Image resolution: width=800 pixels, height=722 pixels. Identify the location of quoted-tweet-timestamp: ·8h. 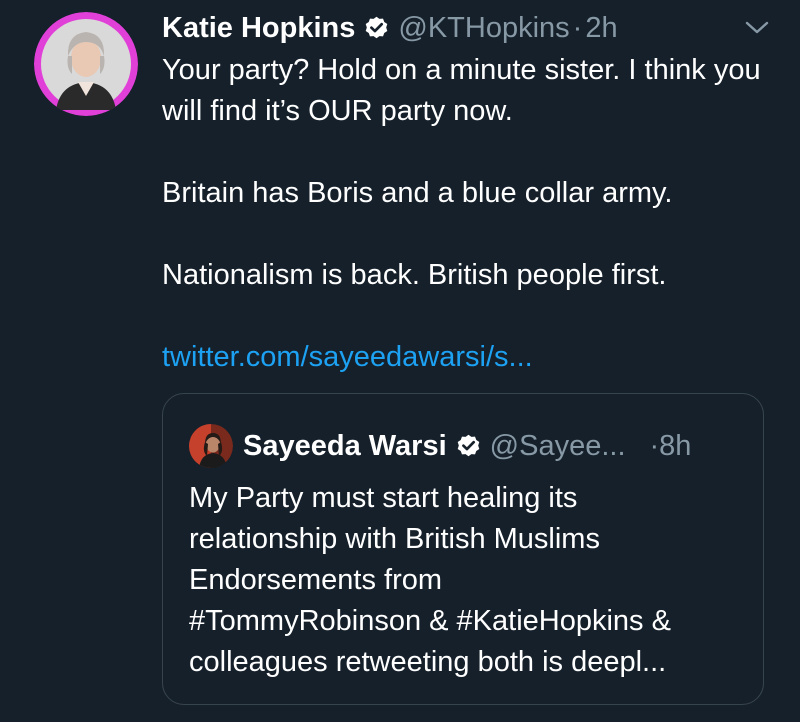
(671, 446).